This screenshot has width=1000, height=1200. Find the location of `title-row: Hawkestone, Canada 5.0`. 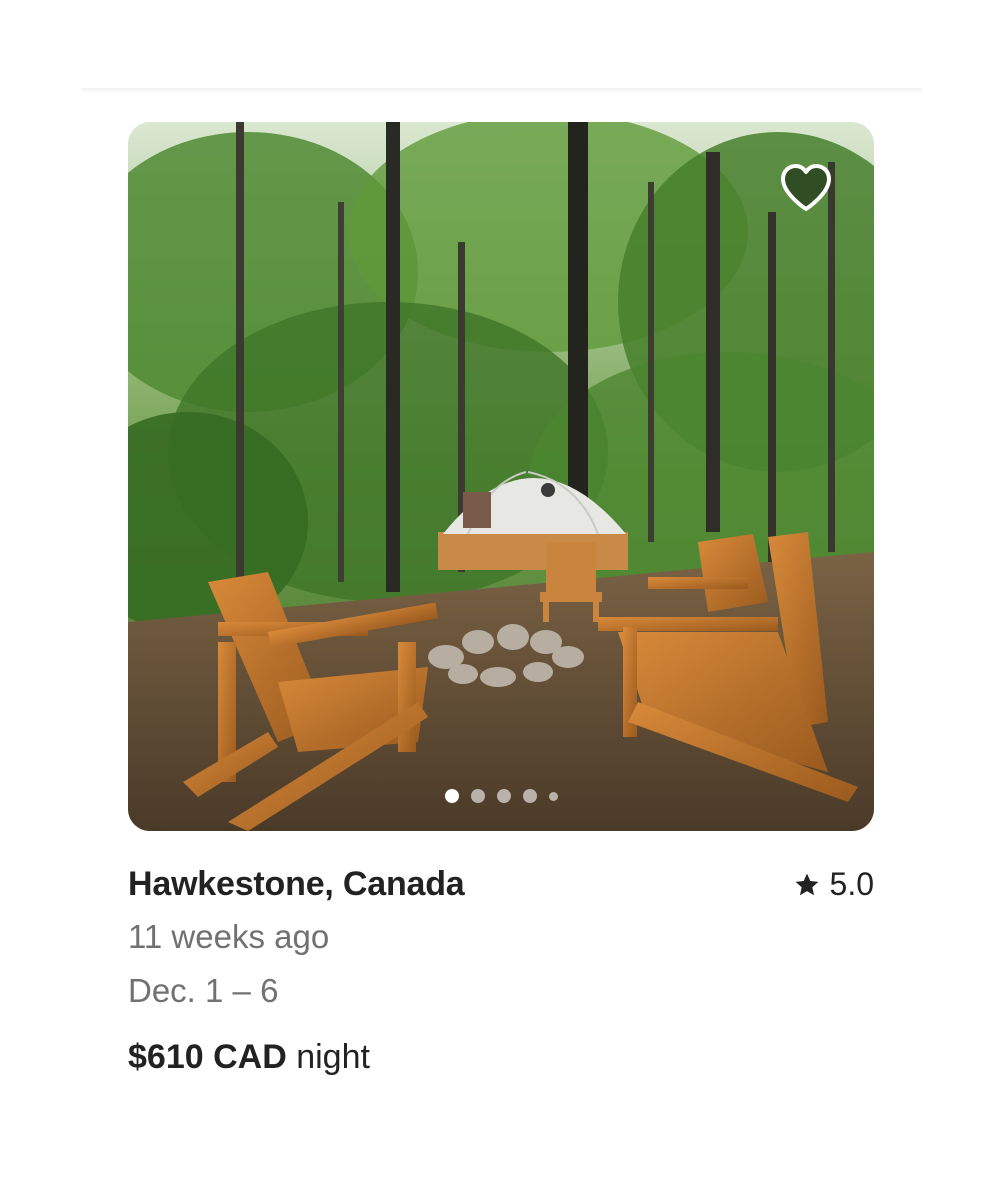

title-row: Hawkestone, Canada 5.0 is located at coordinates (501, 884).